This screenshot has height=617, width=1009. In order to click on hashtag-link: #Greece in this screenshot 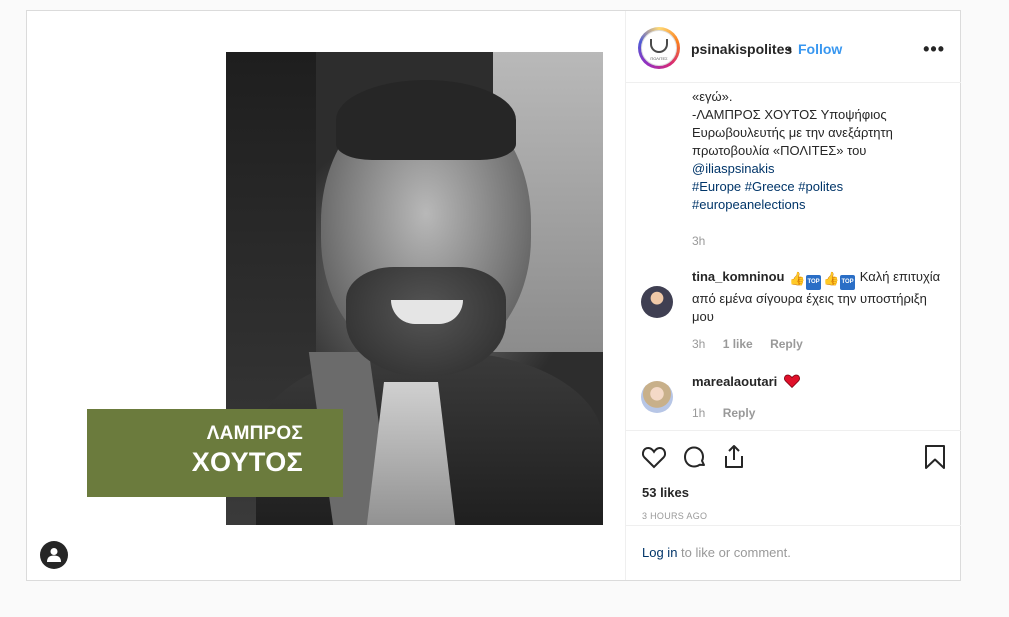, I will do `click(770, 186)`.